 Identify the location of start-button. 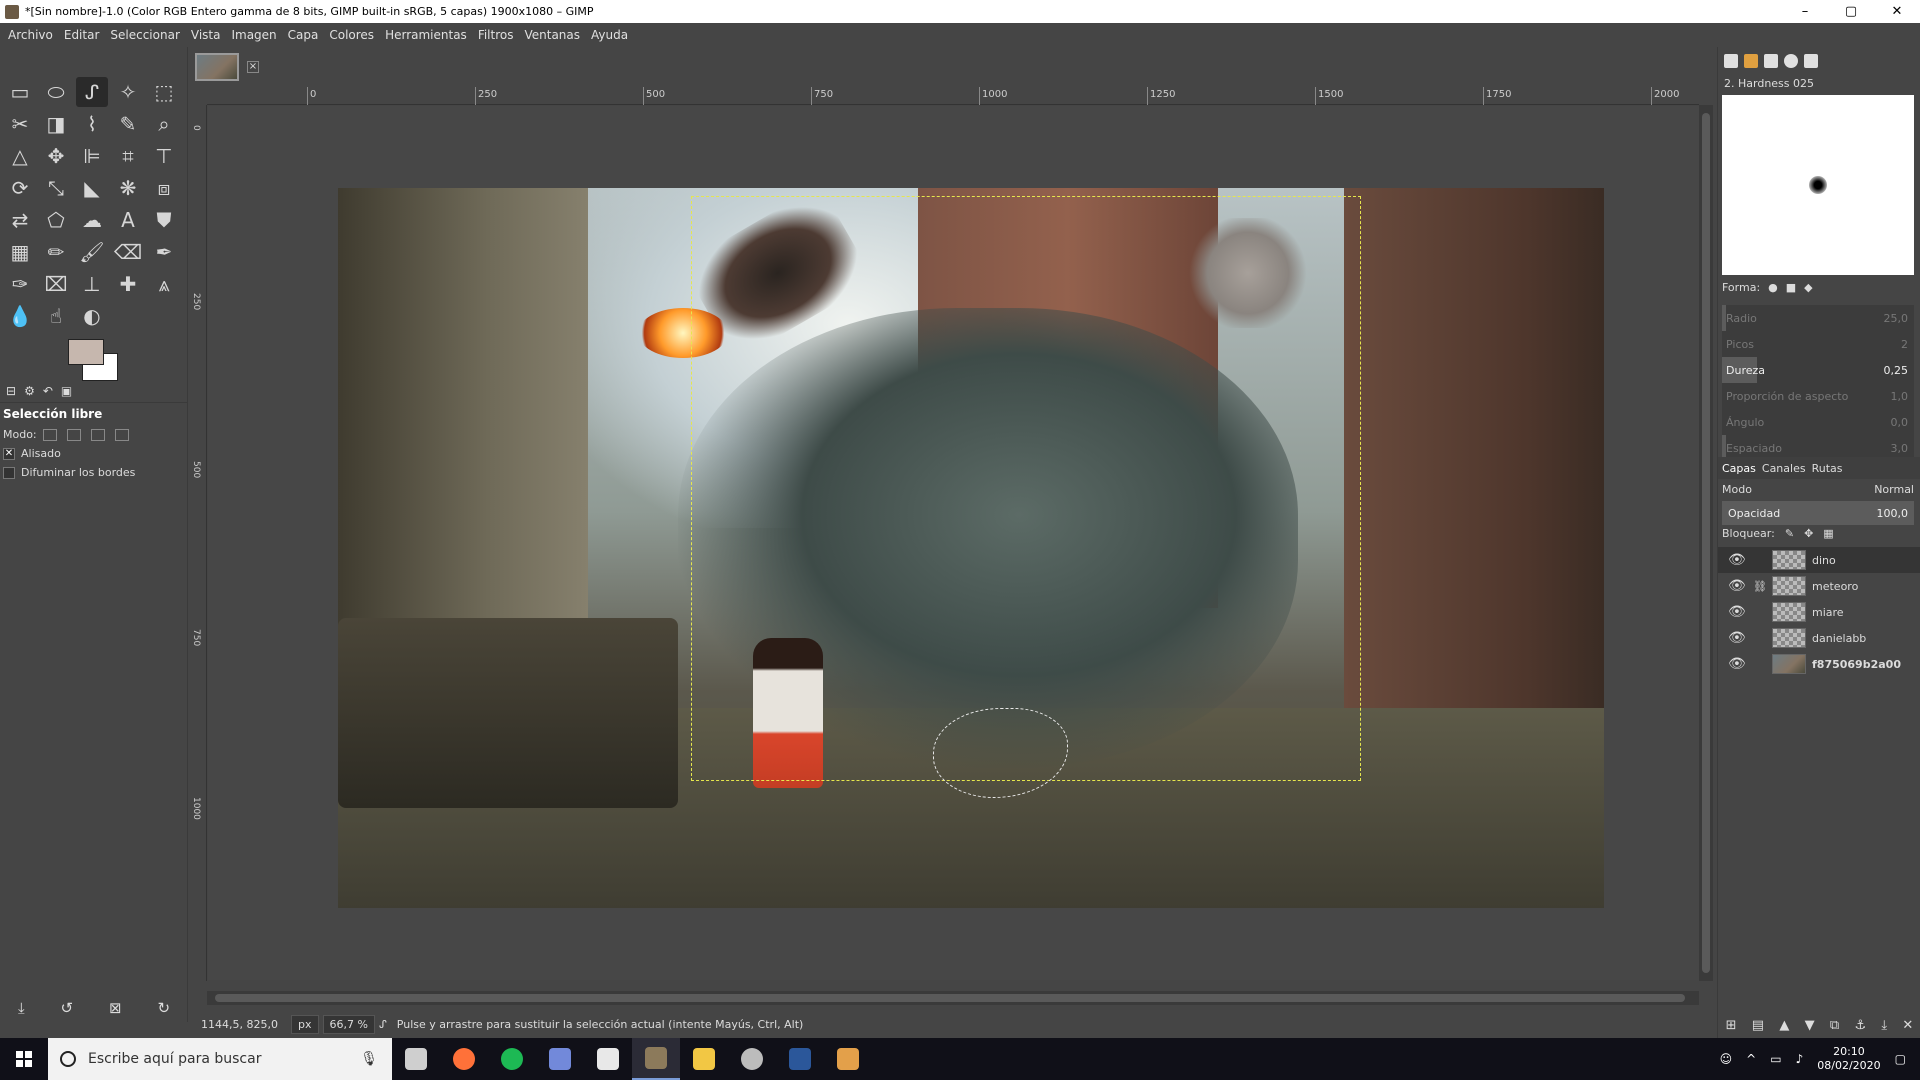
(24, 1059).